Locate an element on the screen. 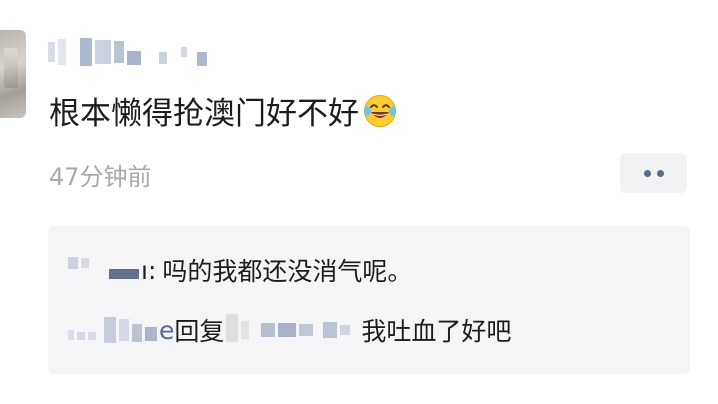 Image resolution: width=718 pixels, height=404 pixels. commenter-name: ı: is located at coordinates (112, 270).